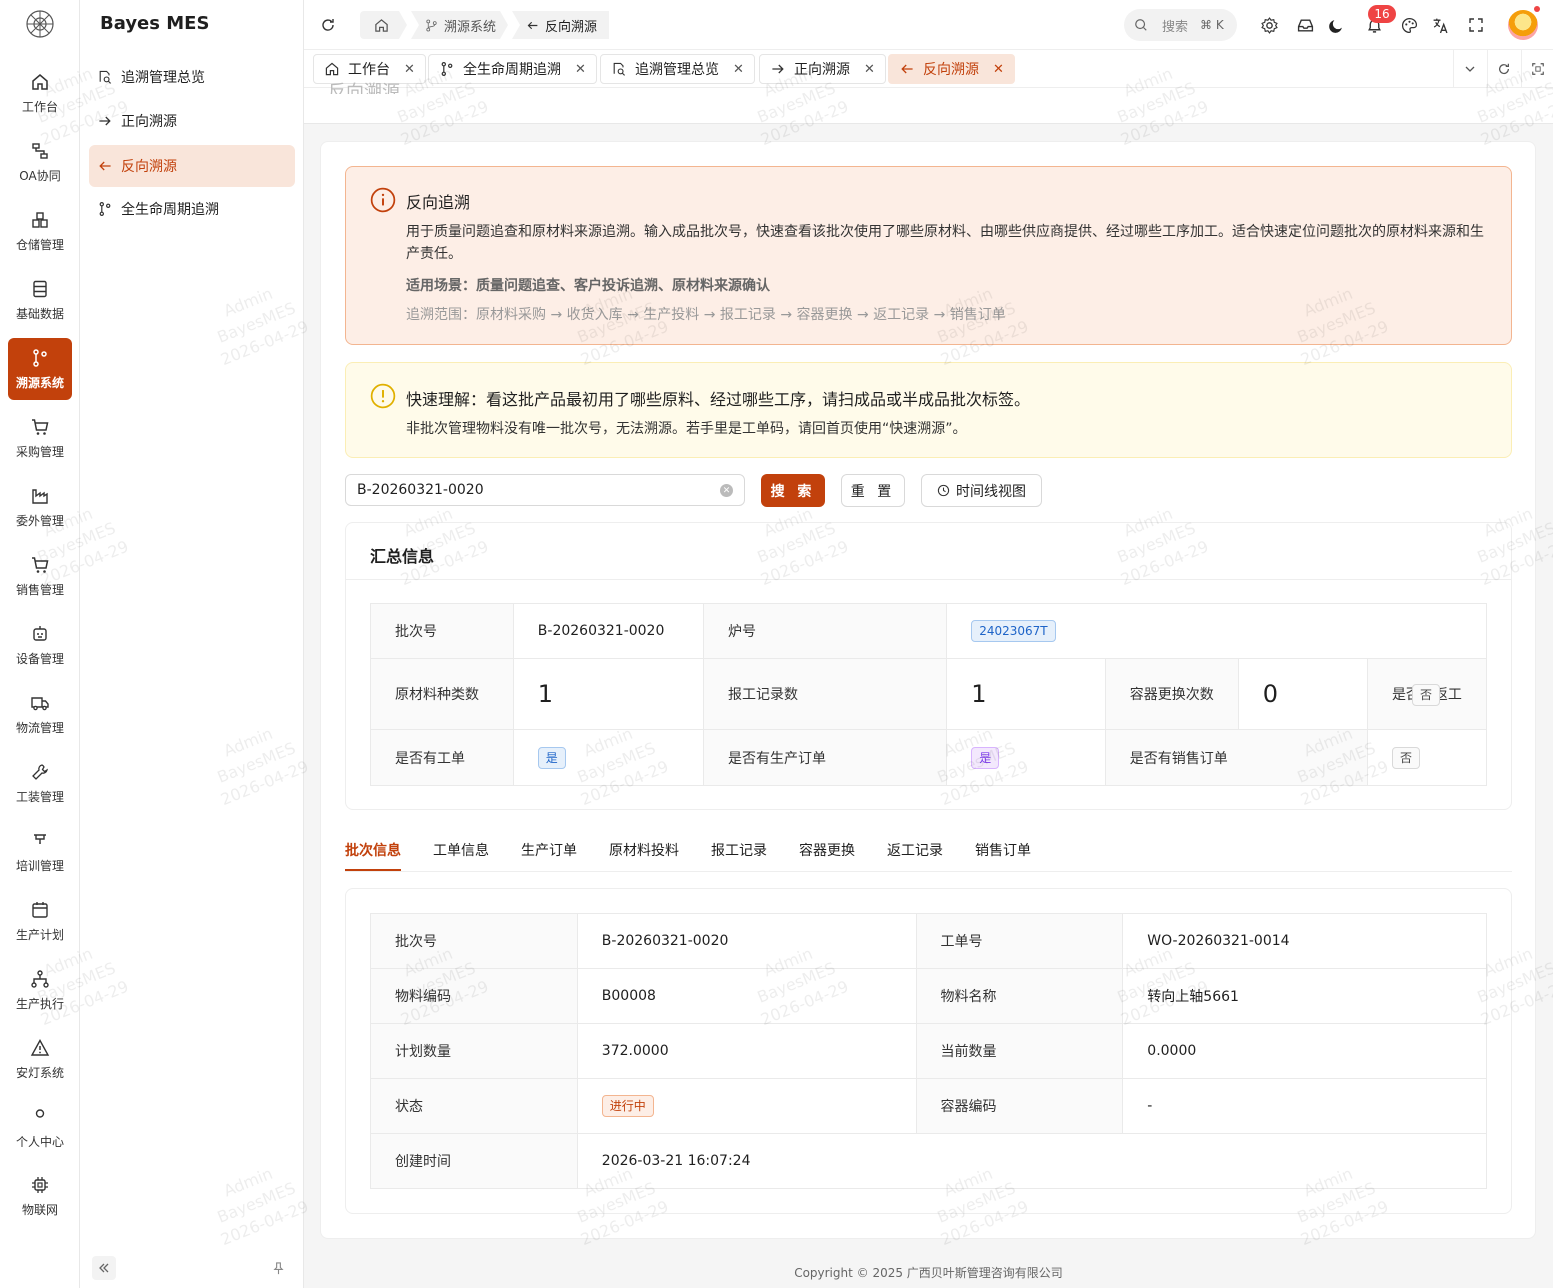 The width and height of the screenshot is (1553, 1288). Describe the element at coordinates (726, 490) in the screenshot. I see `clear-input-icon: ✕` at that location.